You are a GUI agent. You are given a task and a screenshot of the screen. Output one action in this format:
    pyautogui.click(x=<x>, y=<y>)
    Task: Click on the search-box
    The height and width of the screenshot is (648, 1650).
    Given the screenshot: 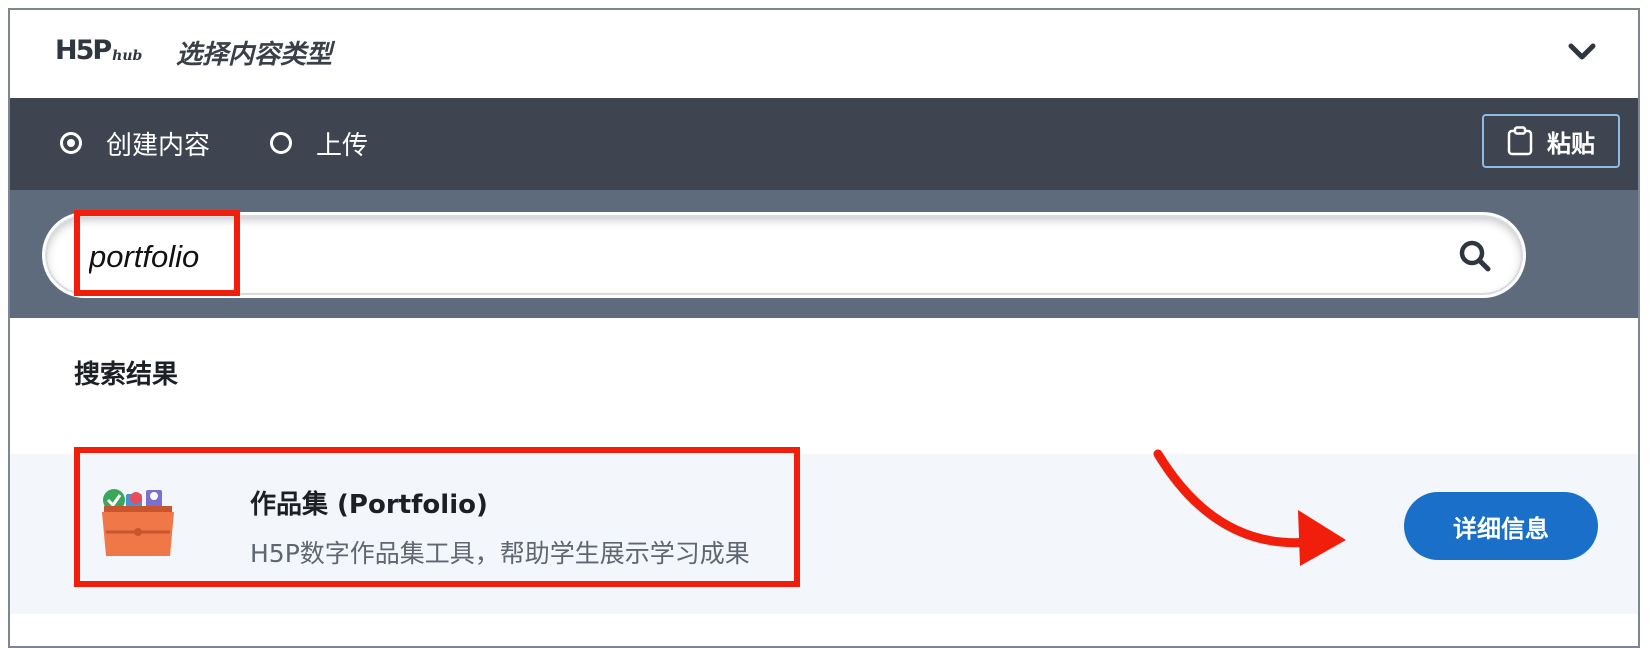 What is the action you would take?
    pyautogui.click(x=784, y=255)
    